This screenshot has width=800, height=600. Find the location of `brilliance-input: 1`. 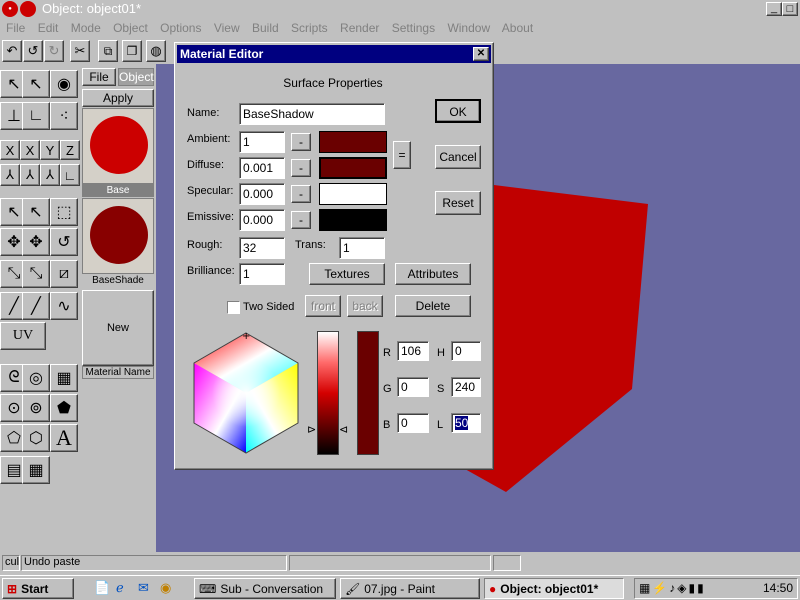

brilliance-input: 1 is located at coordinates (262, 274).